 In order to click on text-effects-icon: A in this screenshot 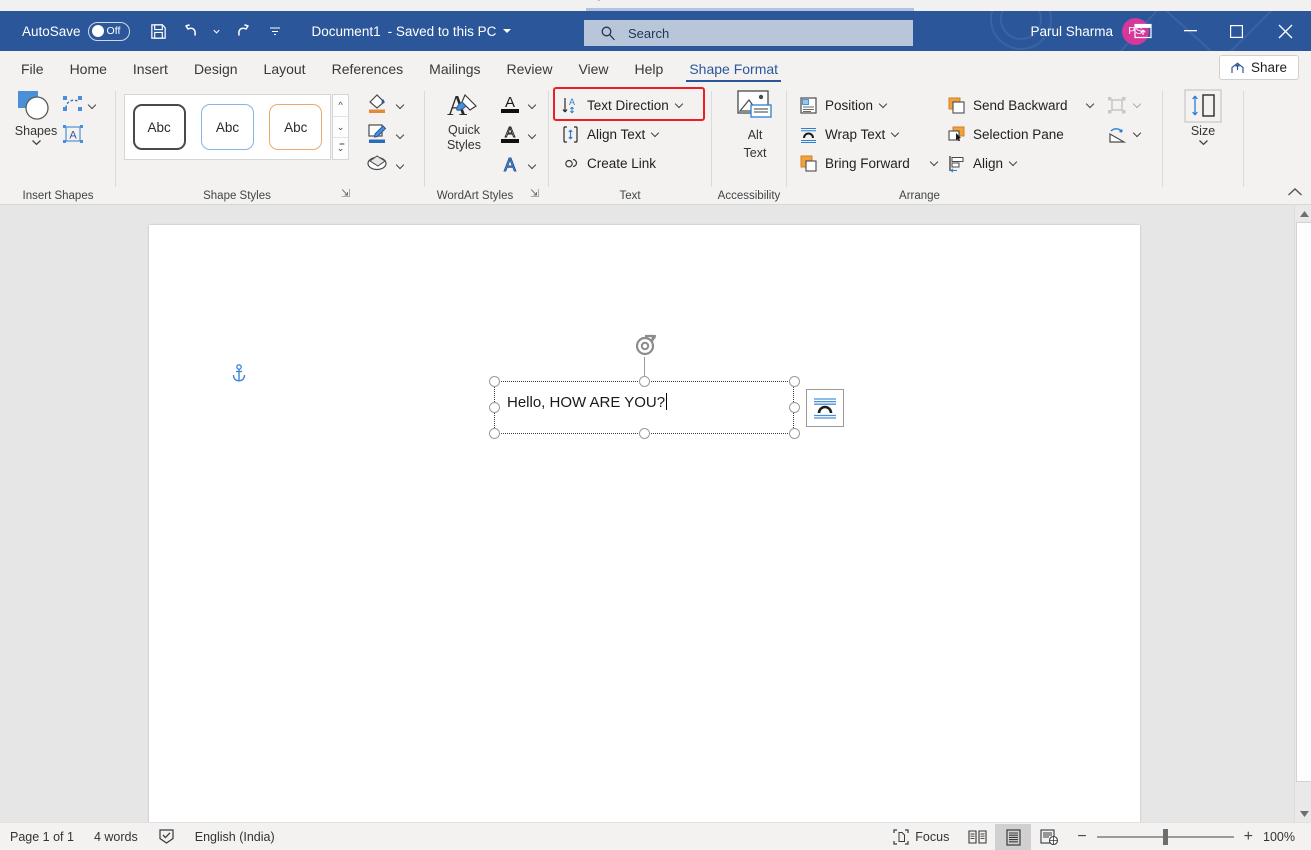, I will do `click(510, 166)`.